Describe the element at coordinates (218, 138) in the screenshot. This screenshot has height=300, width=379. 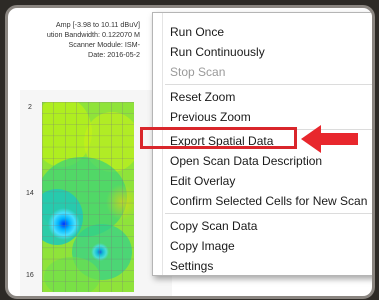
I see `export-highlight-box` at that location.